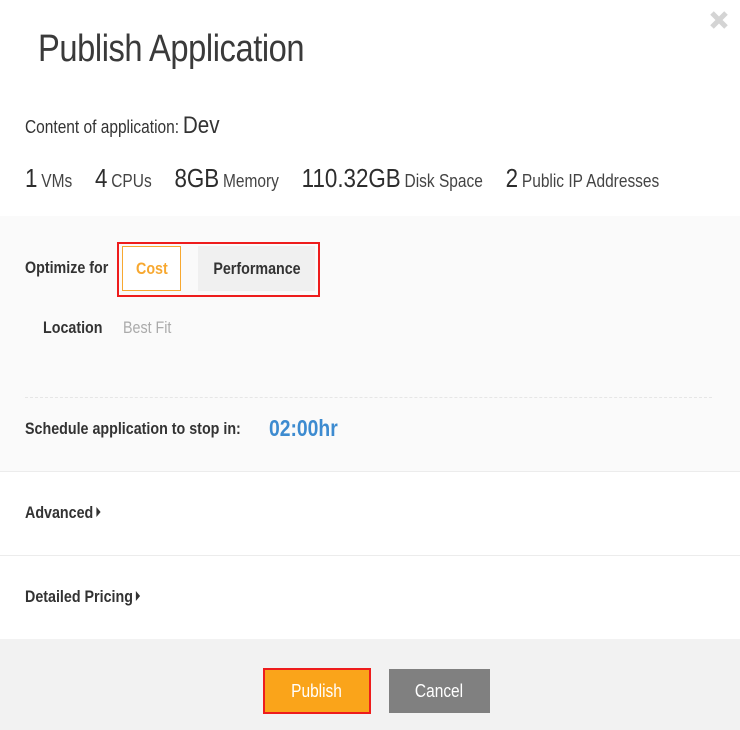  I want to click on stat-unit: VMs, so click(57, 181).